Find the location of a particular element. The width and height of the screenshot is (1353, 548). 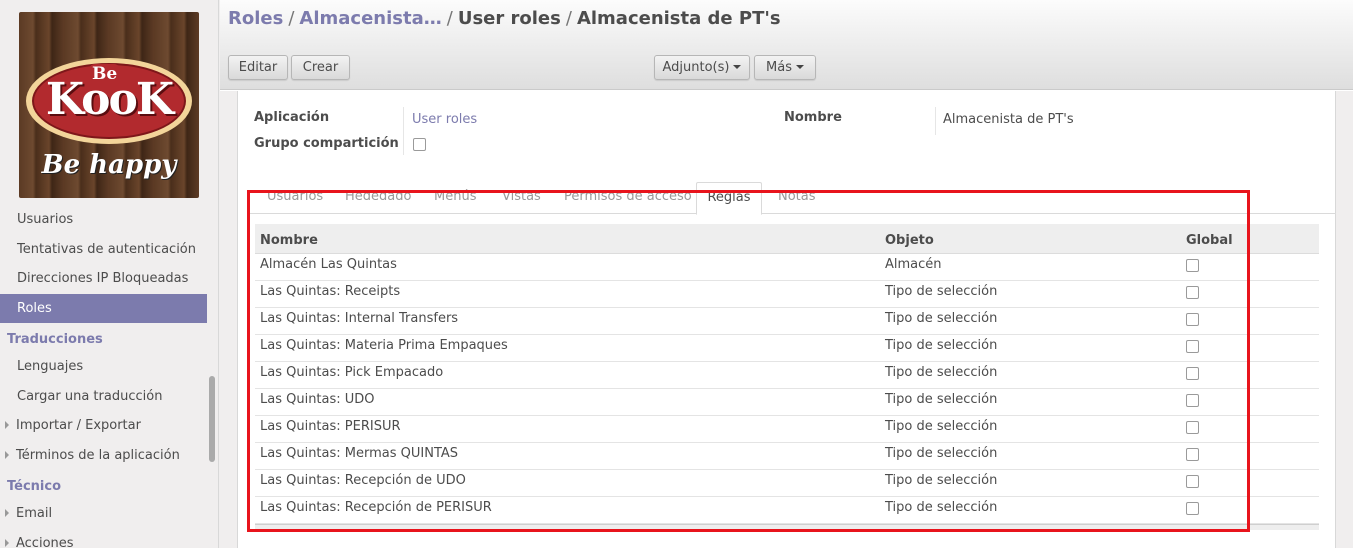

attachments-dropdown: Adjunto(s) is located at coordinates (702, 67).